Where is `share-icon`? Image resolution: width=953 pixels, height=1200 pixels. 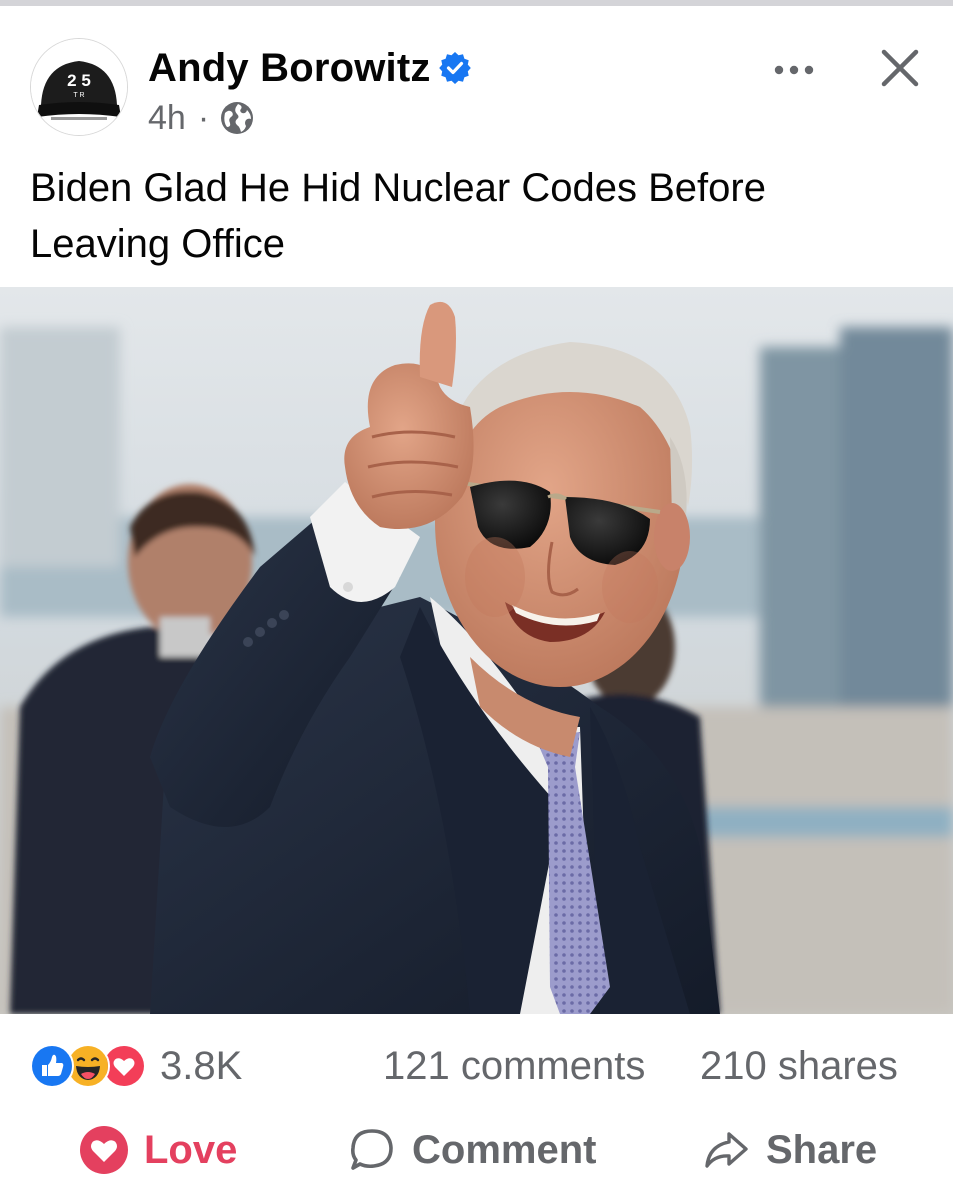
share-icon is located at coordinates (726, 1150).